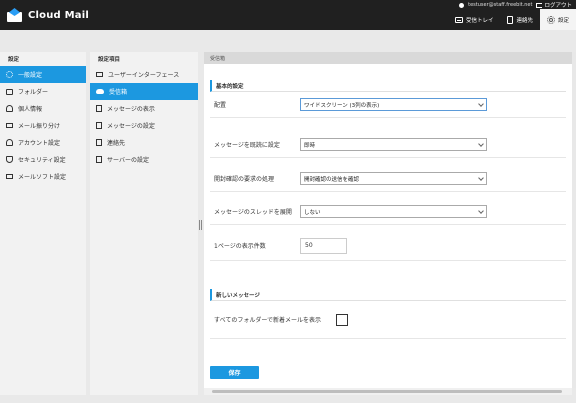 This screenshot has width=576, height=403. Describe the element at coordinates (253, 212) in the screenshot. I see `thread-label: メッセージのスレッドを展開` at that location.